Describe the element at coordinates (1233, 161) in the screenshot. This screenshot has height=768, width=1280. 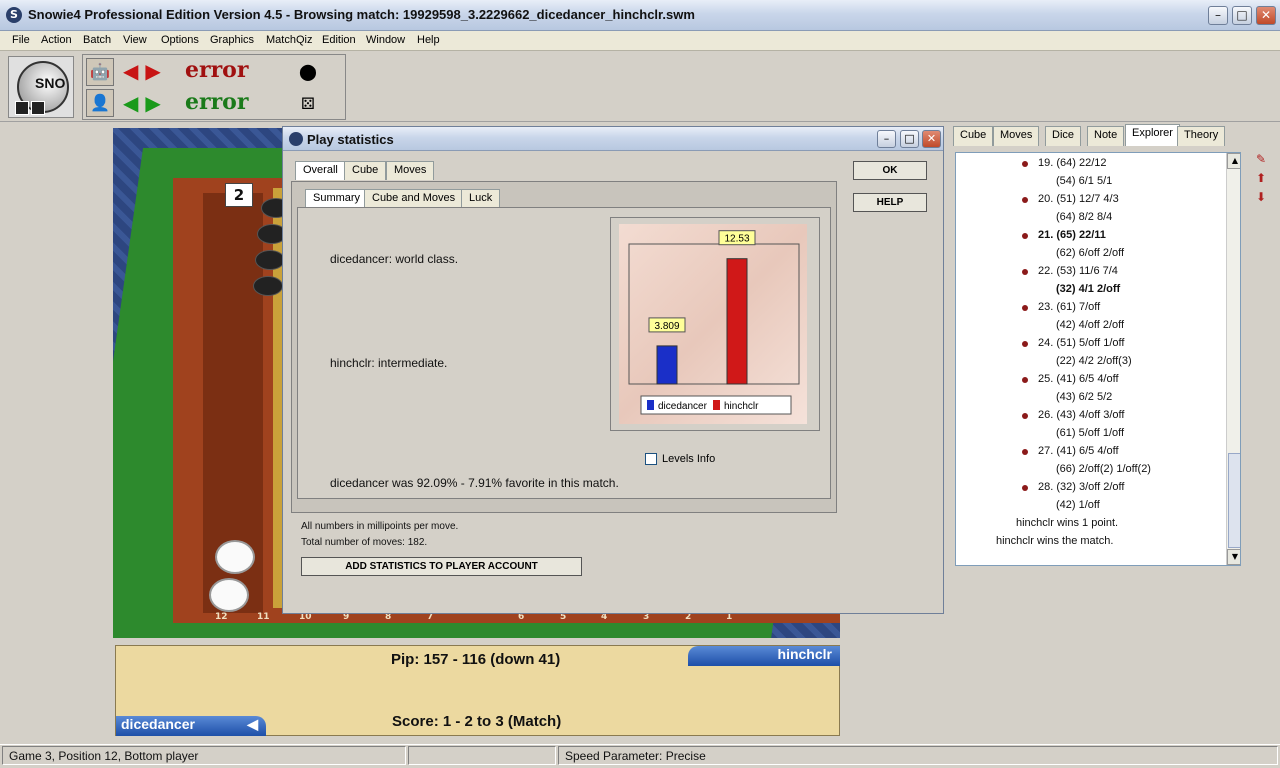
I see `scroll-up-button: ▲` at that location.